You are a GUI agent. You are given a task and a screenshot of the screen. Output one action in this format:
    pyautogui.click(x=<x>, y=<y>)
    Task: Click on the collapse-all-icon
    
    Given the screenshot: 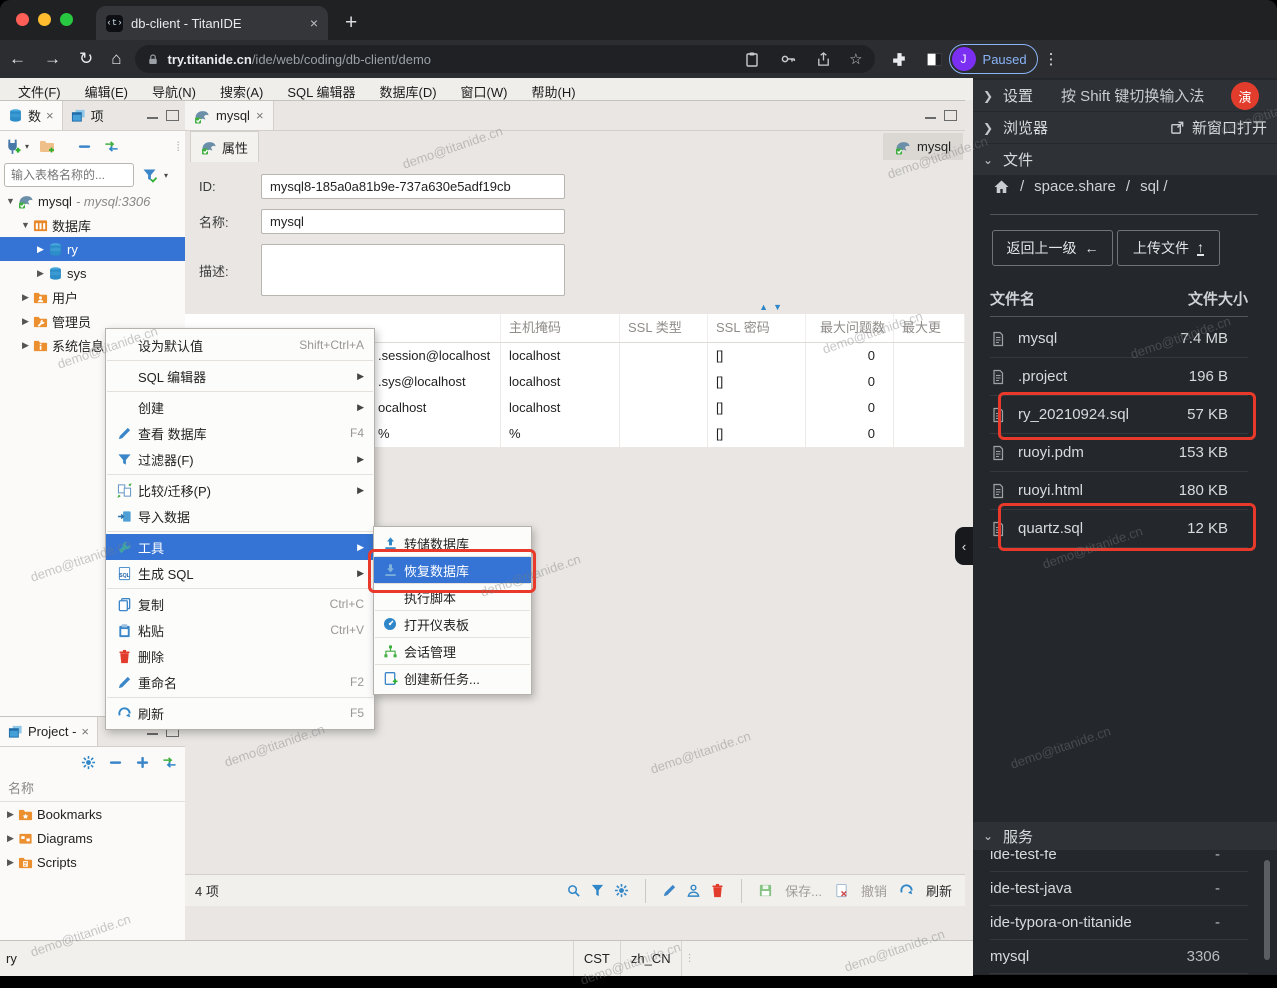 What is the action you would take?
    pyautogui.click(x=84, y=146)
    